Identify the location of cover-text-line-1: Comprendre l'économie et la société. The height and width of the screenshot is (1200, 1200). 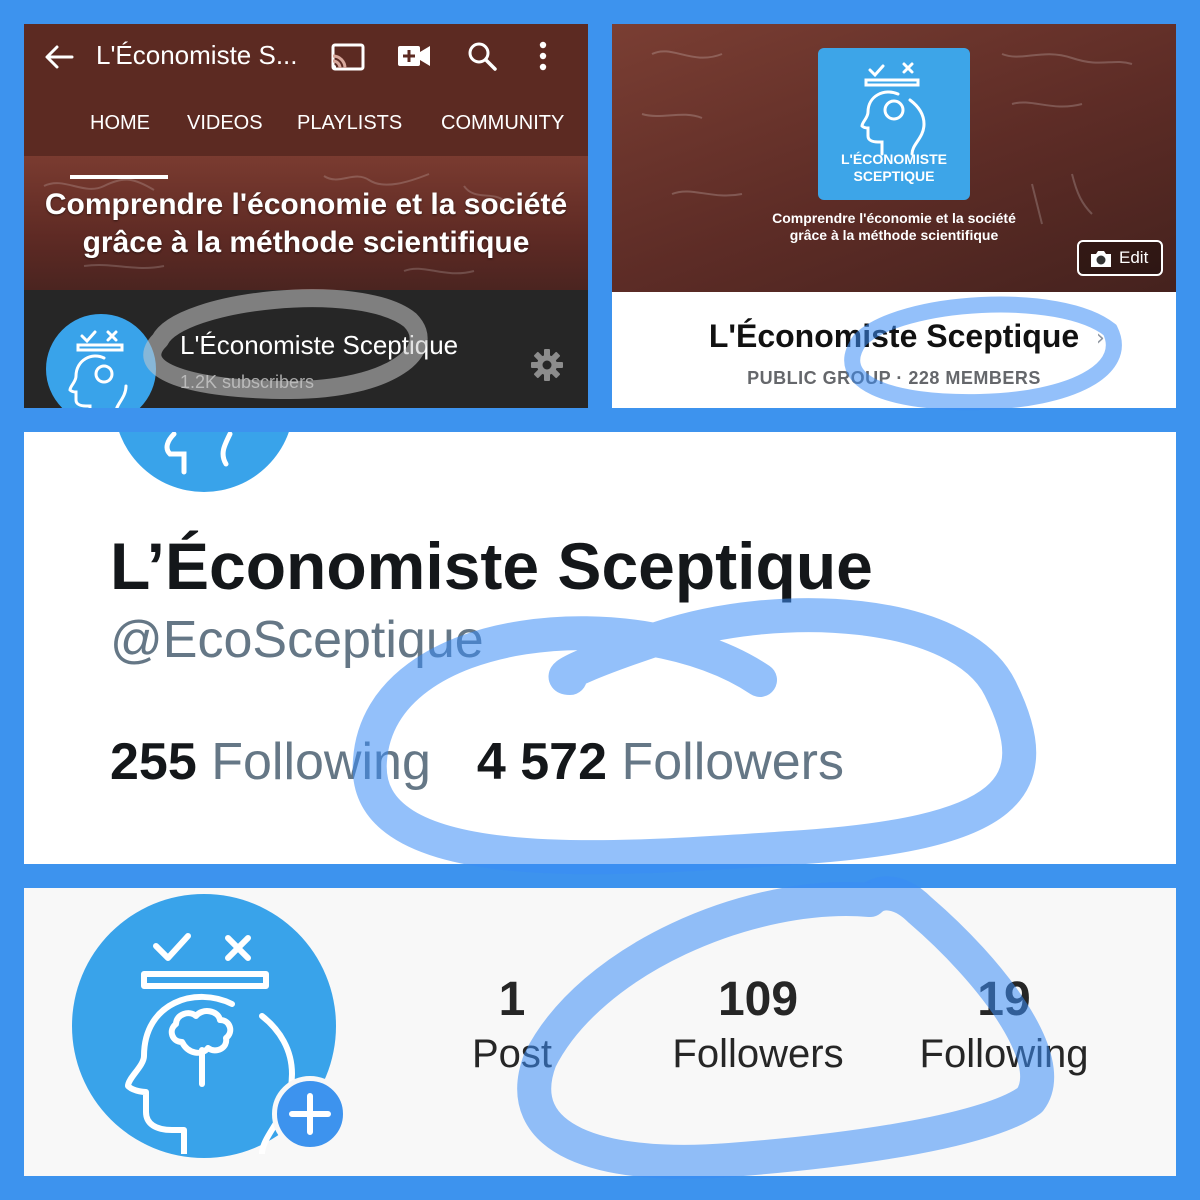
(894, 218).